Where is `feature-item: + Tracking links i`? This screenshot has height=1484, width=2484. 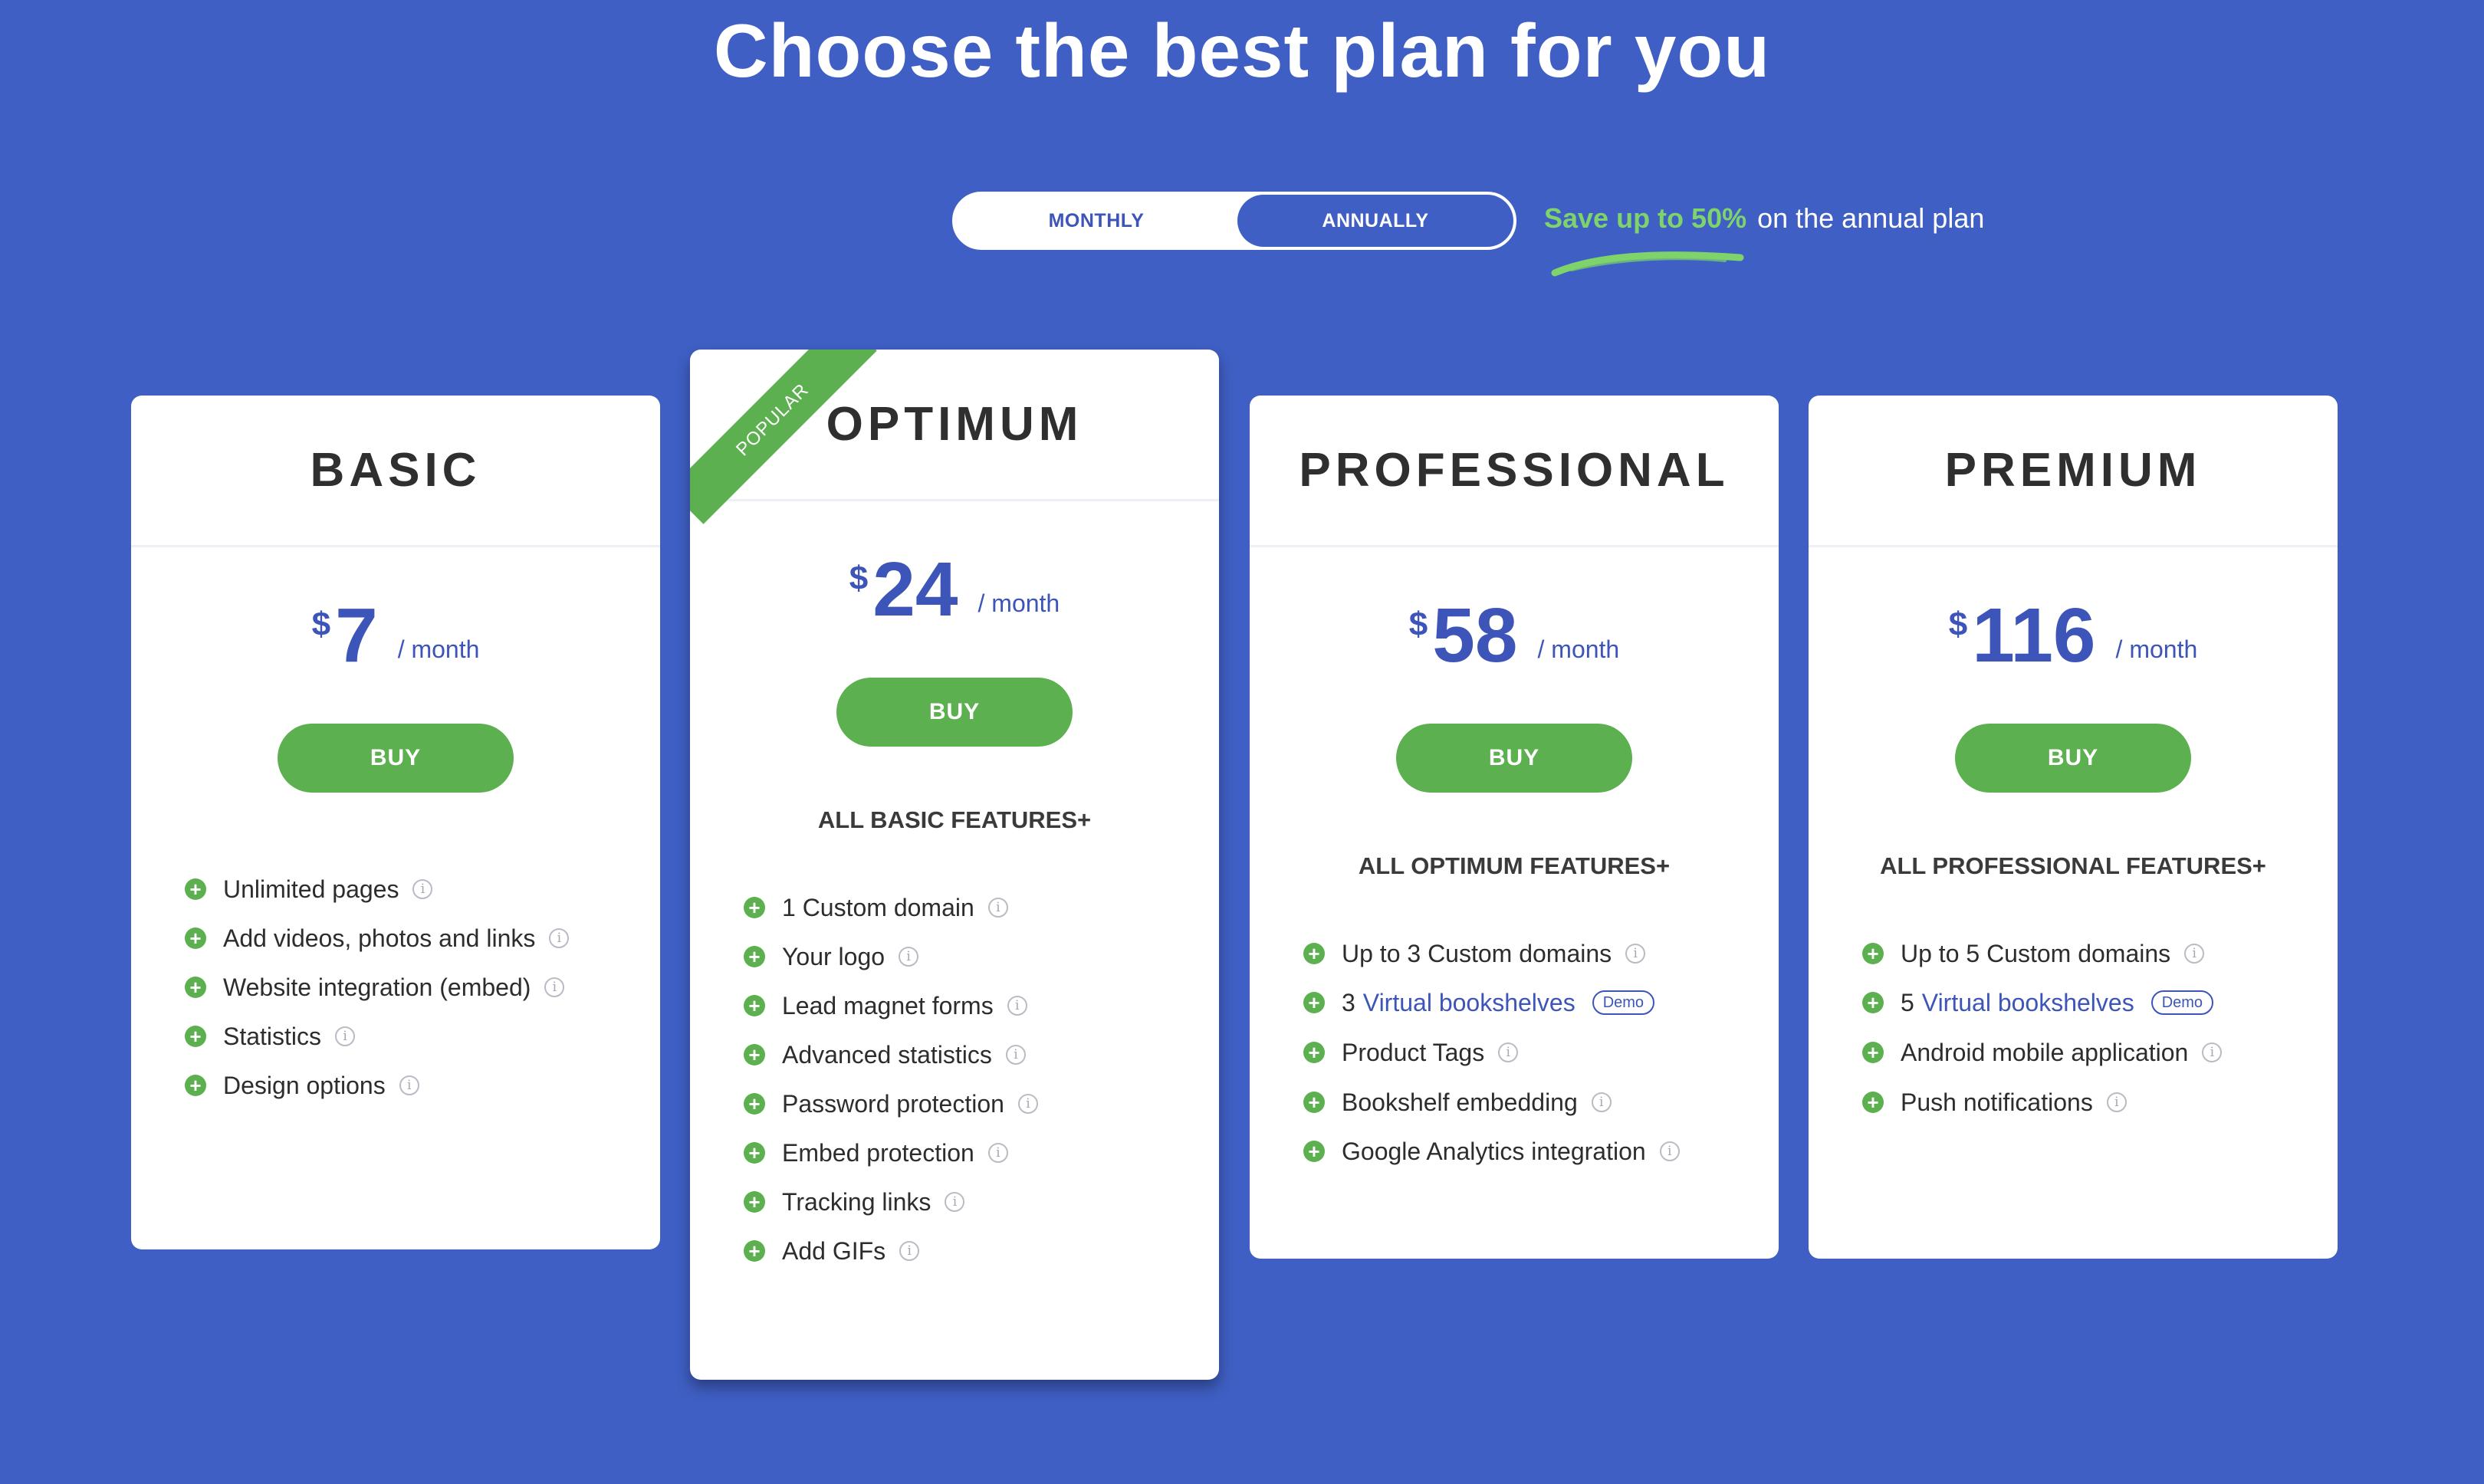
feature-item: + Tracking links i is located at coordinates (981, 1201).